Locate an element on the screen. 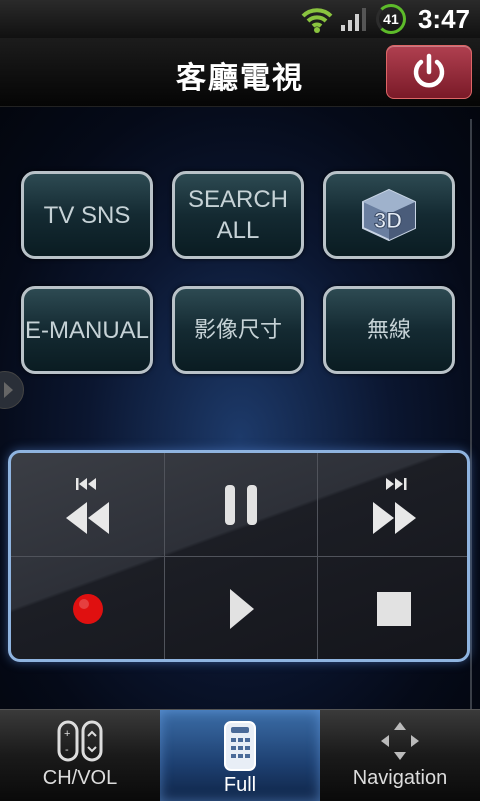 This screenshot has width=480, height=801. tv-sns-button: TV SNS is located at coordinates (87, 215).